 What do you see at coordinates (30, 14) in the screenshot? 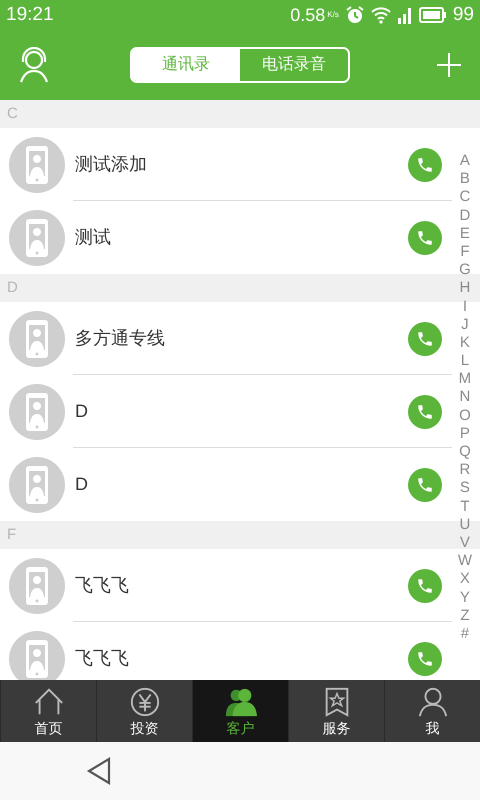
I see `status-time: 19:21` at bounding box center [30, 14].